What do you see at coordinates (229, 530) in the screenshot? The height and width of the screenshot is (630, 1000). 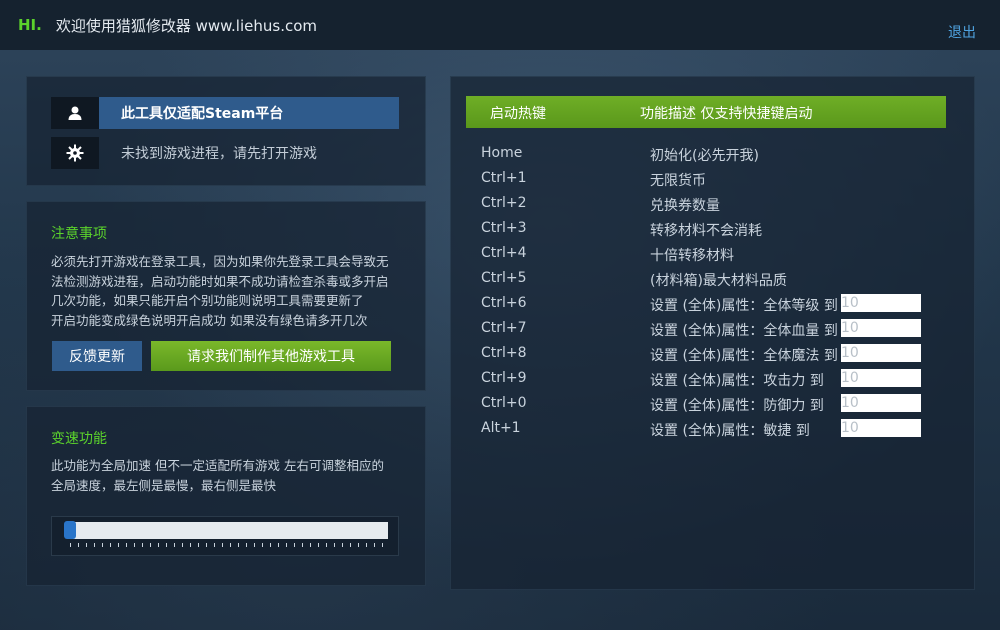 I see `slider-track` at bounding box center [229, 530].